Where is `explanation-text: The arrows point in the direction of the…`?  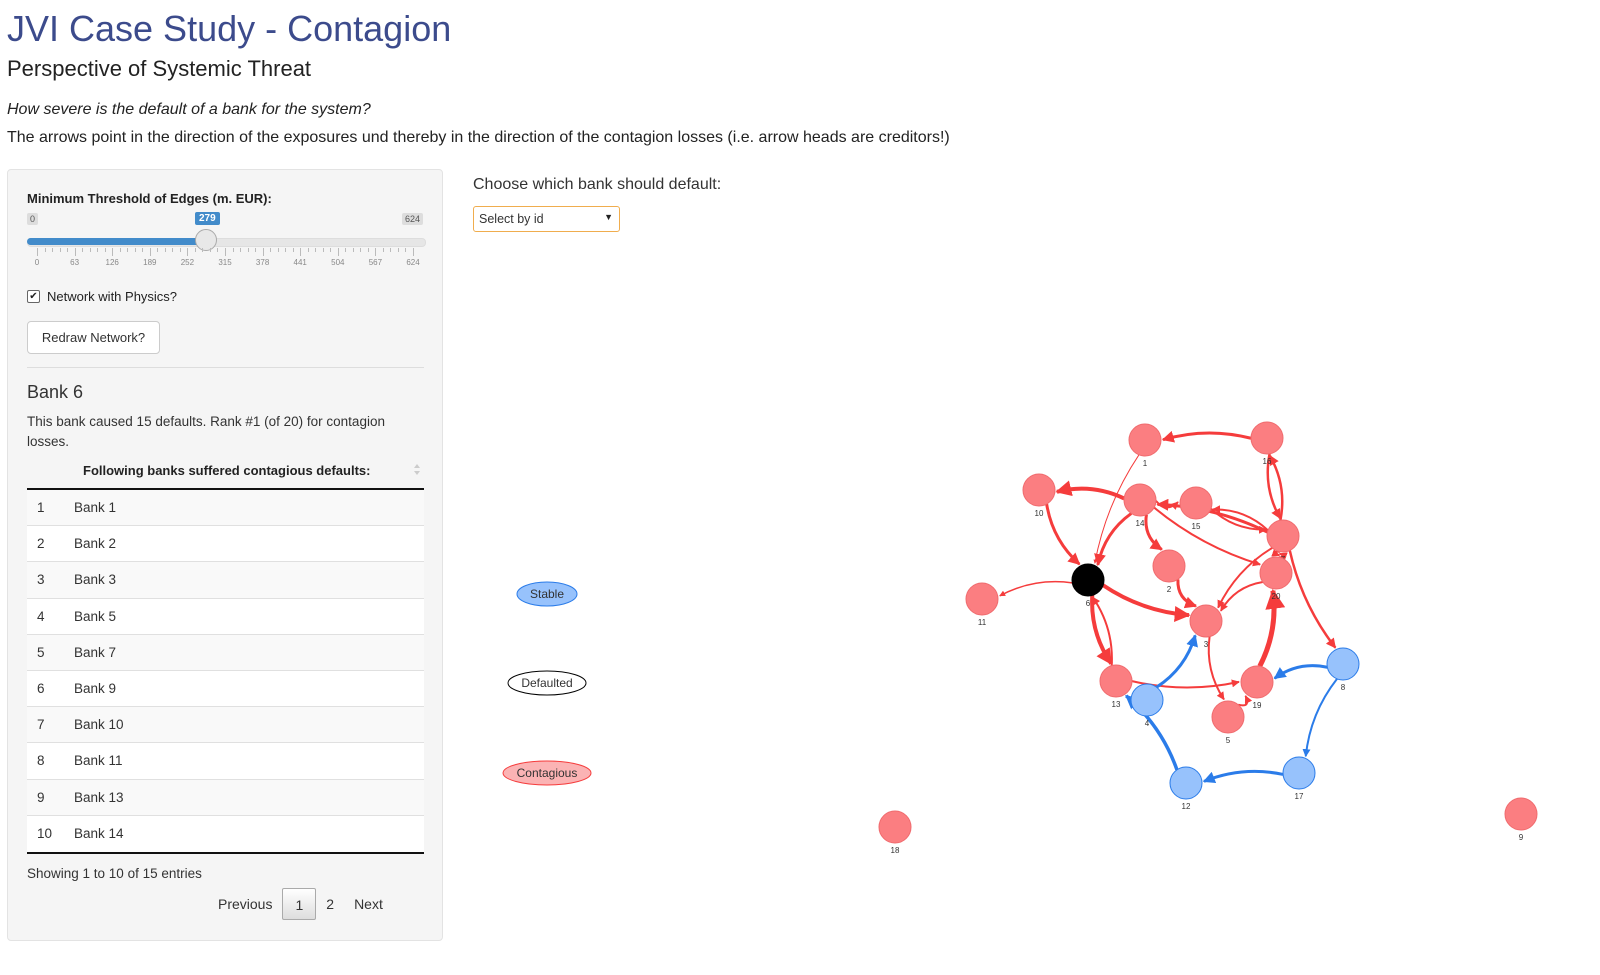
explanation-text: The arrows point in the direction of the… is located at coordinates (478, 137).